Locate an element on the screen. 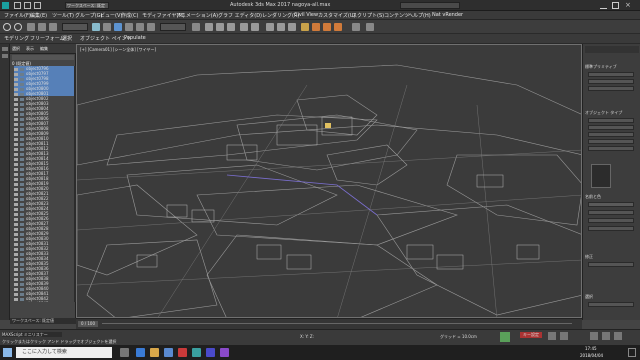 This screenshot has width=640, height=360. ribbon-tab-modeling: モデリング is located at coordinates (16, 38).